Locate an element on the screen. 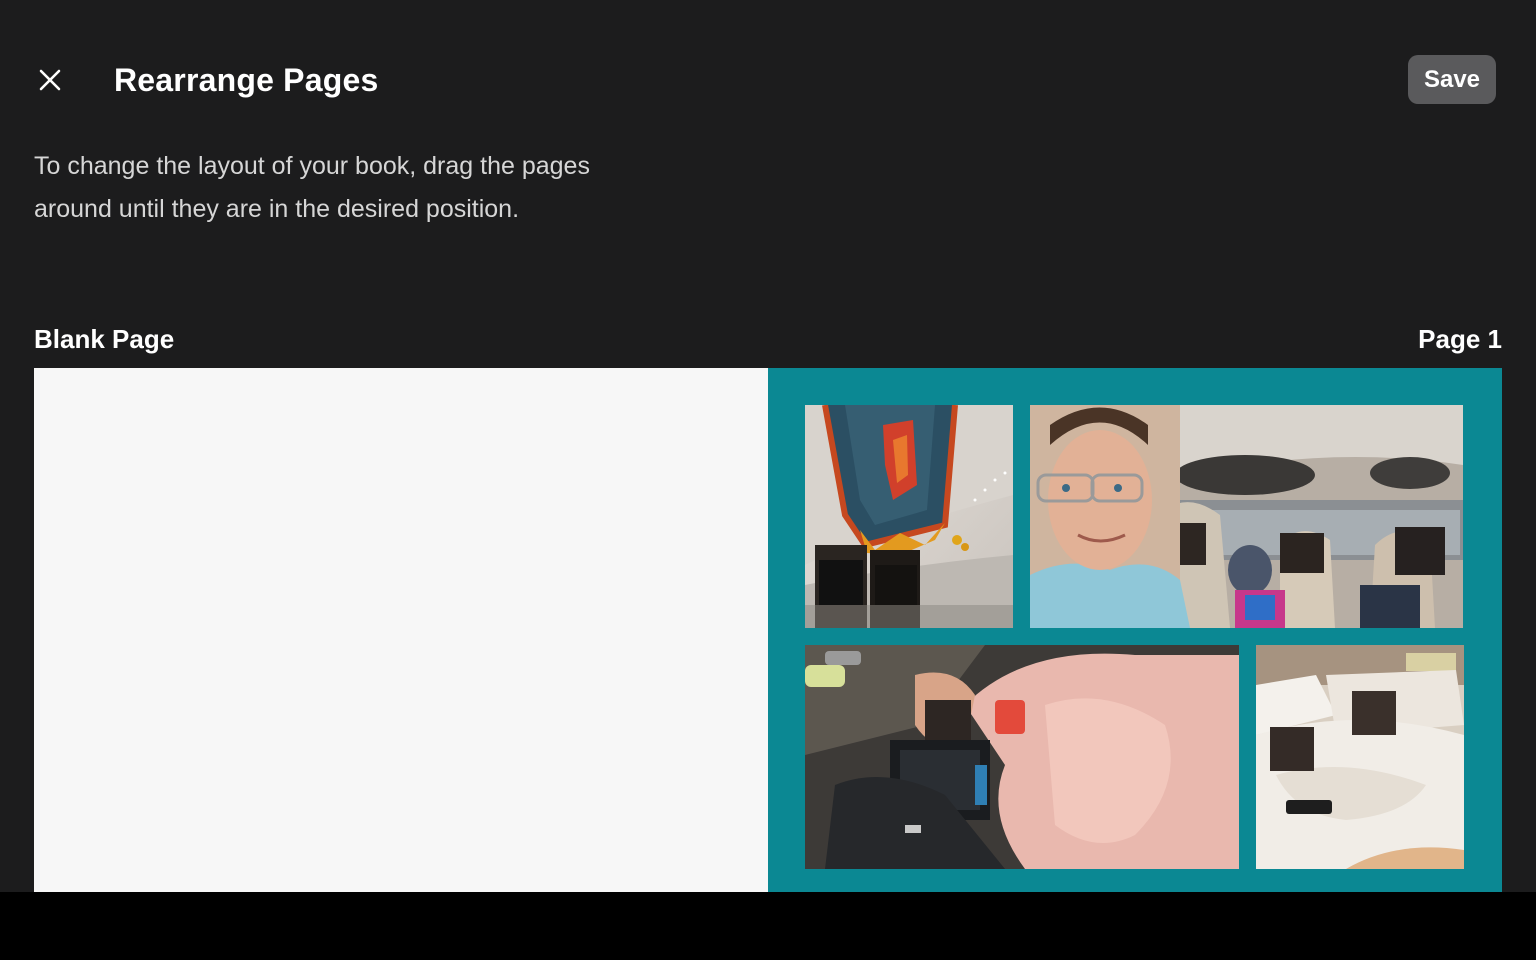 This screenshot has width=1536, height=960. photo-carpet is located at coordinates (909, 516).